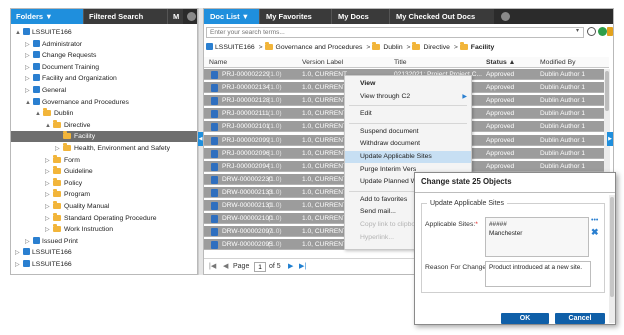 The height and width of the screenshot is (335, 624). Describe the element at coordinates (525, 318) in the screenshot. I see `ok-button: OK` at that location.